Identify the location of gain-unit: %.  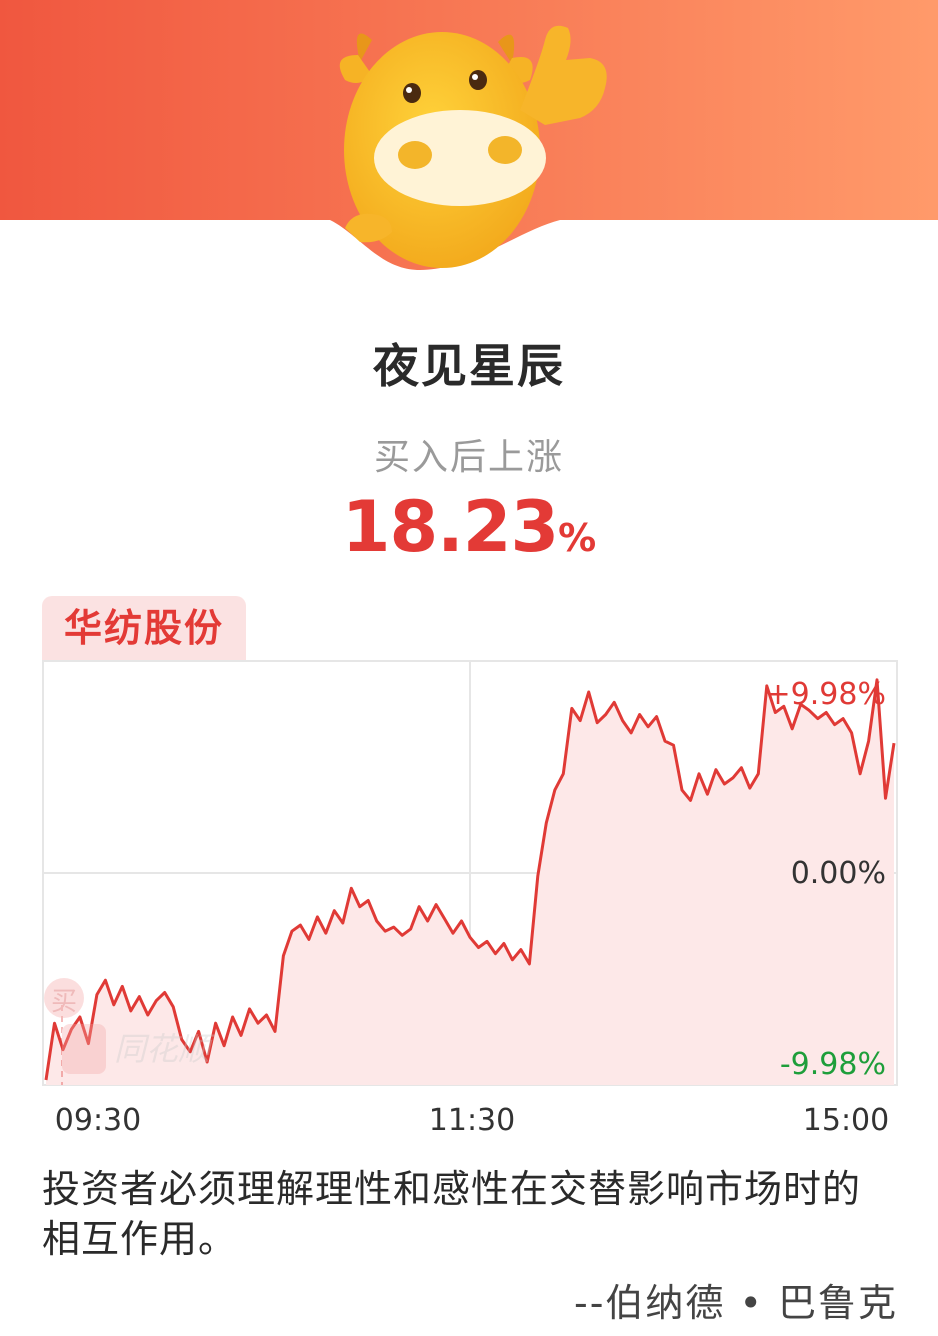
(577, 538).